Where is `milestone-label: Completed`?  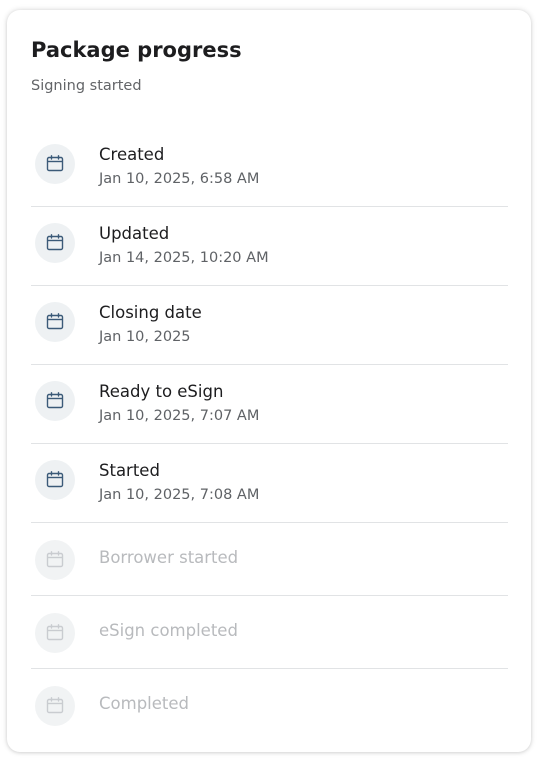 milestone-label: Completed is located at coordinates (144, 703).